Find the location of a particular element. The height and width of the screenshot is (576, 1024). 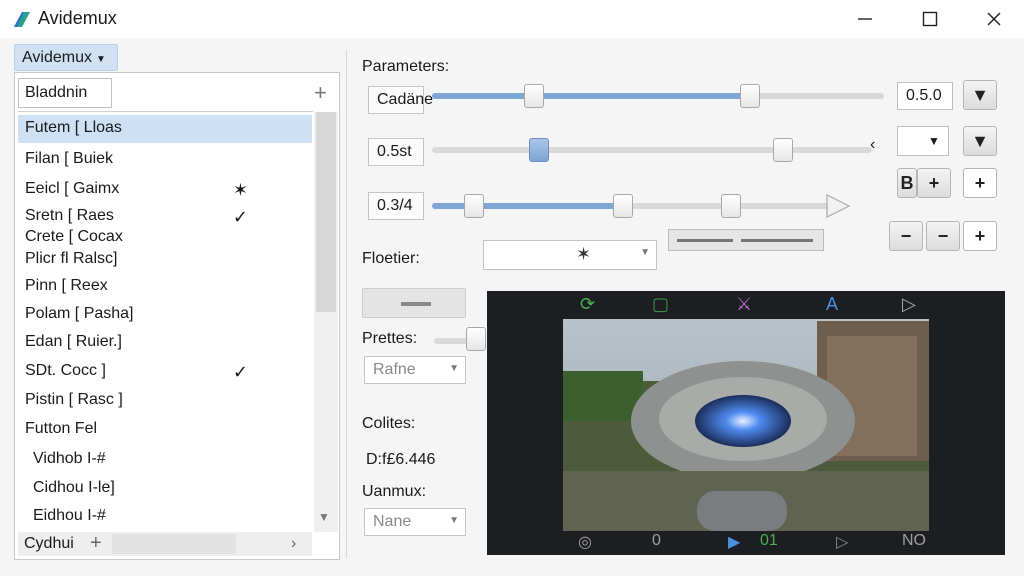

row2-slider-track is located at coordinates (652, 150).